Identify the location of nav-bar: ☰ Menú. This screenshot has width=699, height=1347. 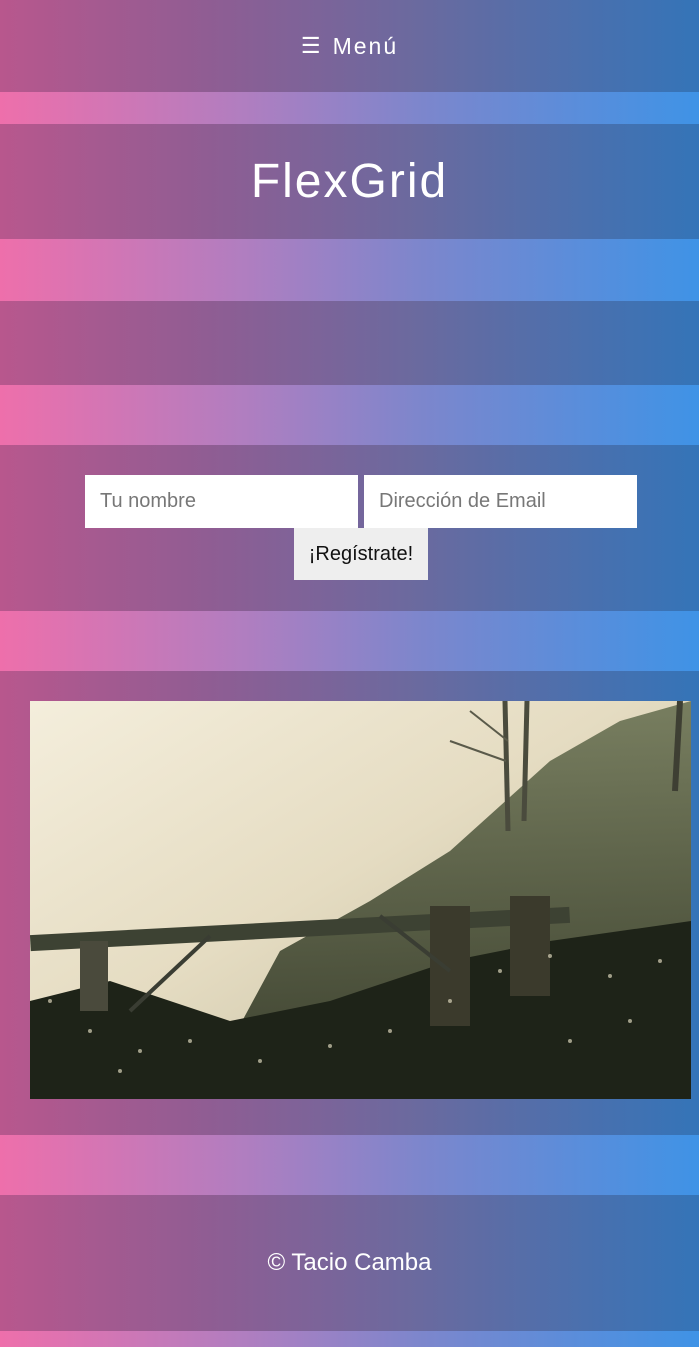
(349, 46).